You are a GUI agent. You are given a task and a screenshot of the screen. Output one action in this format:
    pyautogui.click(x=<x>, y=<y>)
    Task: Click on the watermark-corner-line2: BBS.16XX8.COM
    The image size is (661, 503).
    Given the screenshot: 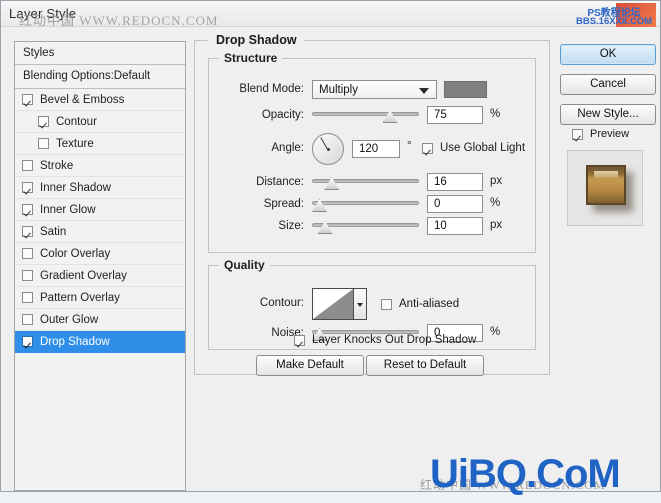 What is the action you would take?
    pyautogui.click(x=614, y=21)
    